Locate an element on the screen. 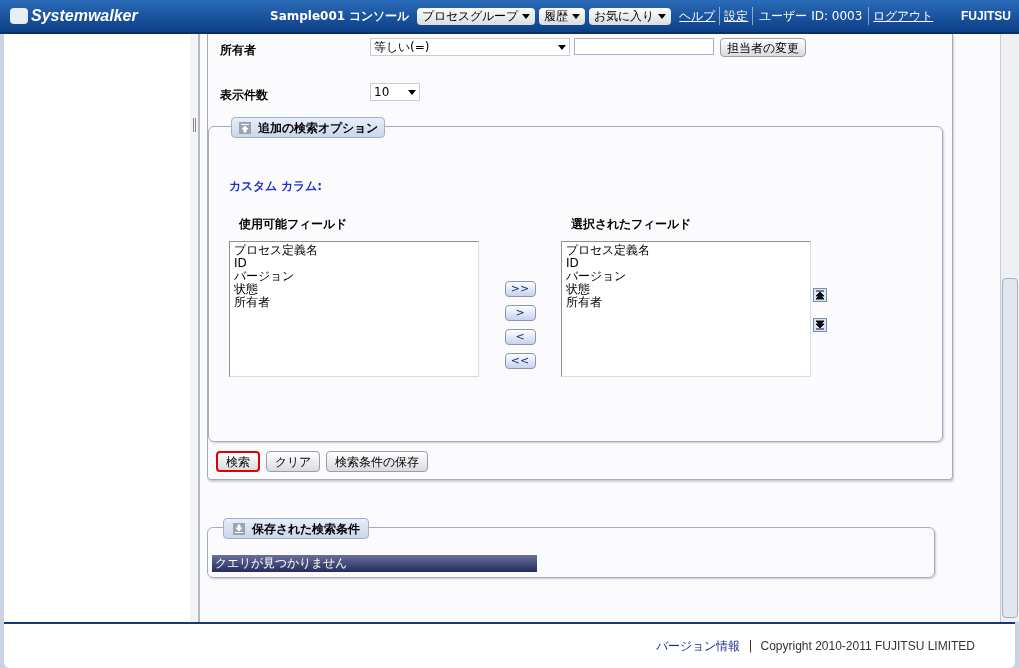 This screenshot has width=1019, height=668. collapse-up-icon is located at coordinates (245, 127).